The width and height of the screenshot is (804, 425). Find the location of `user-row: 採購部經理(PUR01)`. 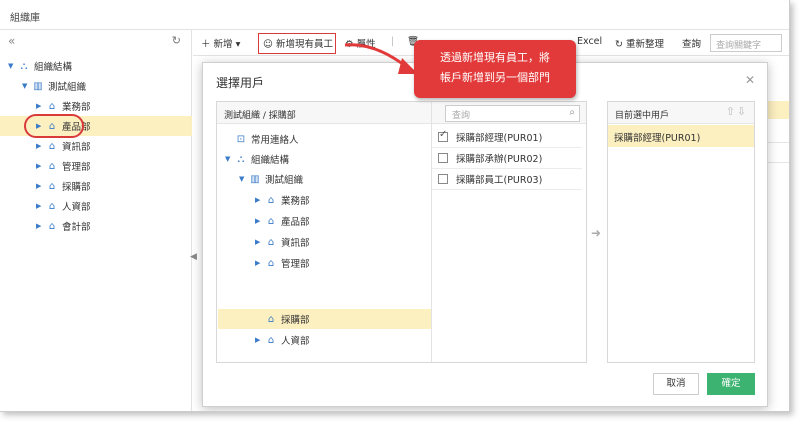

user-row: 採購部經理(PUR01) is located at coordinates (507, 137).